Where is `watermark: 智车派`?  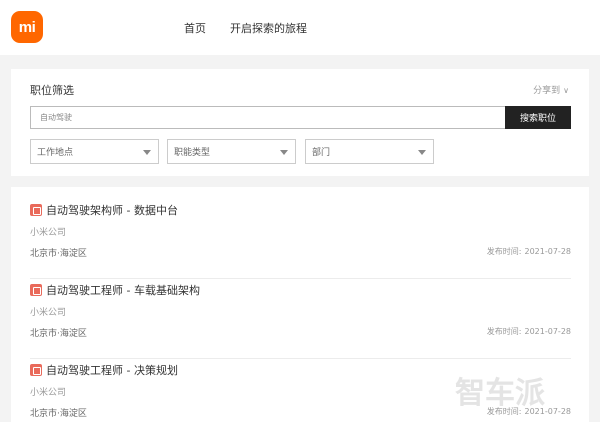
watermark: 智车派 is located at coordinates (500, 393).